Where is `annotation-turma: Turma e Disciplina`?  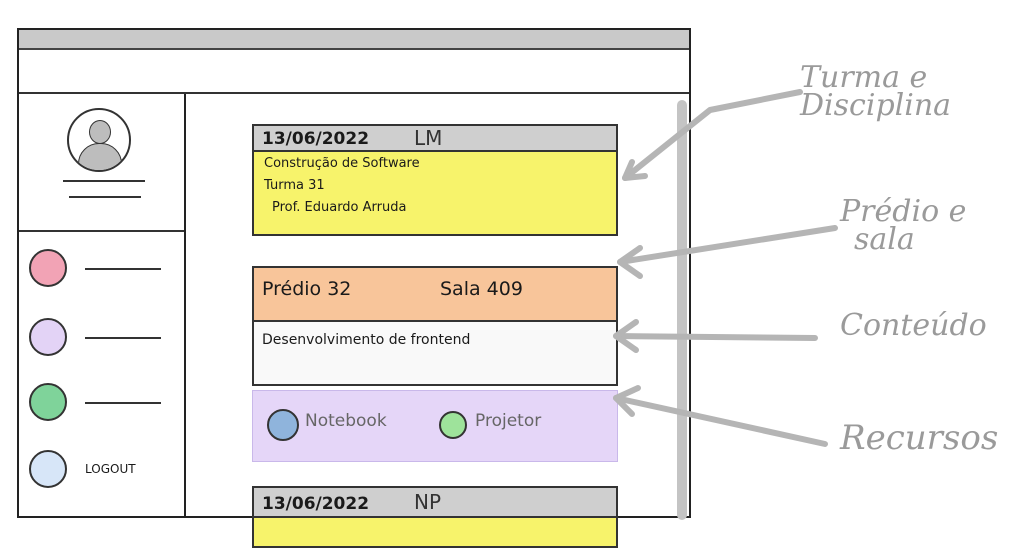
annotation-turma: Turma e Disciplina is located at coordinates (876, 93).